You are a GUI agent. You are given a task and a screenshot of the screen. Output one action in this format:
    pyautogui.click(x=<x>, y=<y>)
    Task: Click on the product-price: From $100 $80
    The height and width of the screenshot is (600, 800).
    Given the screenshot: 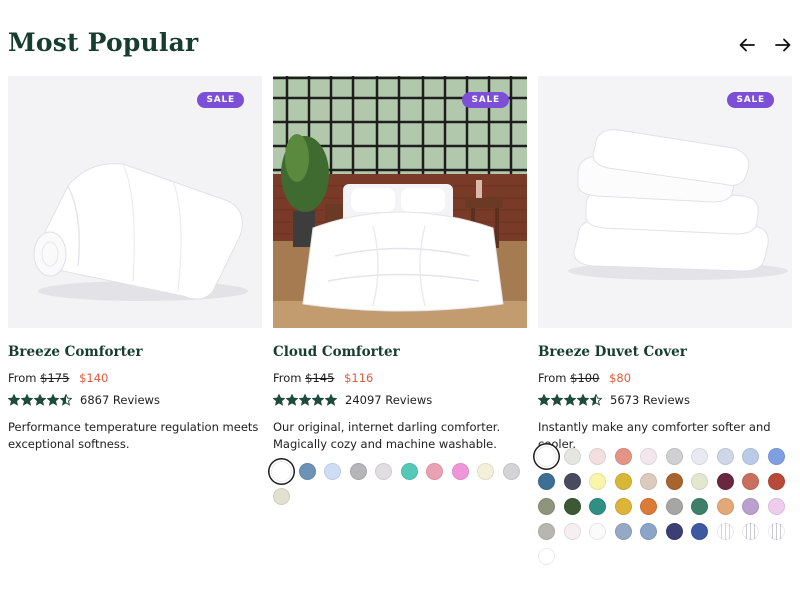 What is the action you would take?
    pyautogui.click(x=584, y=378)
    